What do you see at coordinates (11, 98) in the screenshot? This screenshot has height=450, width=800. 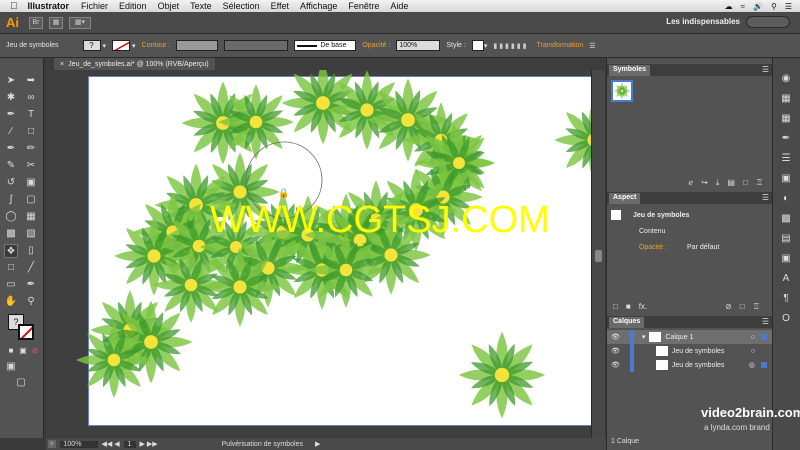 I see `magic-wand-tool-icon: ✱` at bounding box center [11, 98].